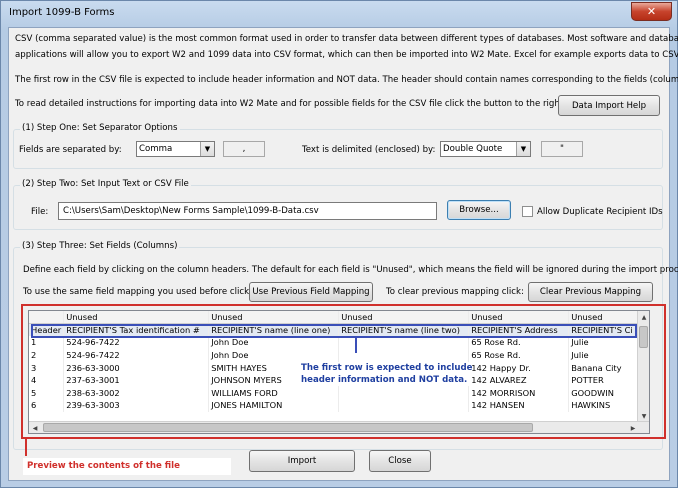 This screenshot has height=488, width=678. I want to click on separator-select: Comma ▼, so click(175, 149).